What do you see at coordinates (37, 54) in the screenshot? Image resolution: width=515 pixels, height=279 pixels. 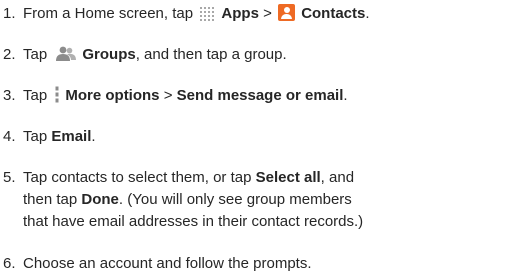 I see `step-2-text-a: Tap` at bounding box center [37, 54].